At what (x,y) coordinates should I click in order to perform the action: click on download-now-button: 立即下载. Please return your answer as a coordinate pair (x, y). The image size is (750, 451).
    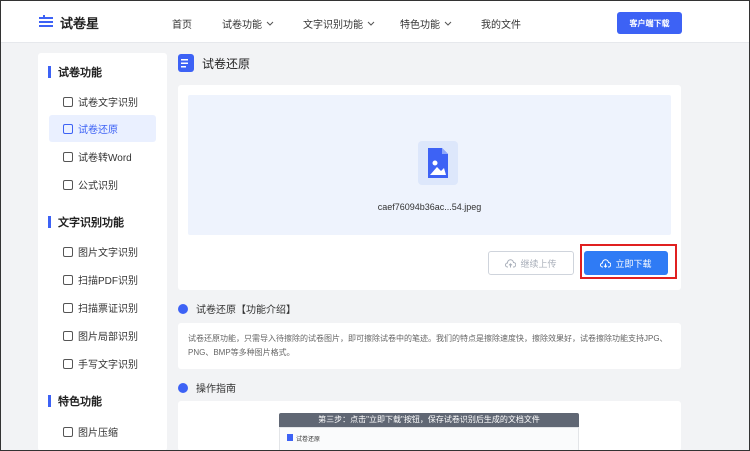
    Looking at the image, I should click on (626, 263).